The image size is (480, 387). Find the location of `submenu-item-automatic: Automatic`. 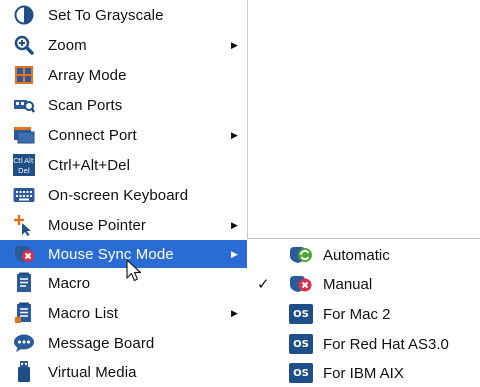

submenu-item-automatic: Automatic is located at coordinates (363, 255).